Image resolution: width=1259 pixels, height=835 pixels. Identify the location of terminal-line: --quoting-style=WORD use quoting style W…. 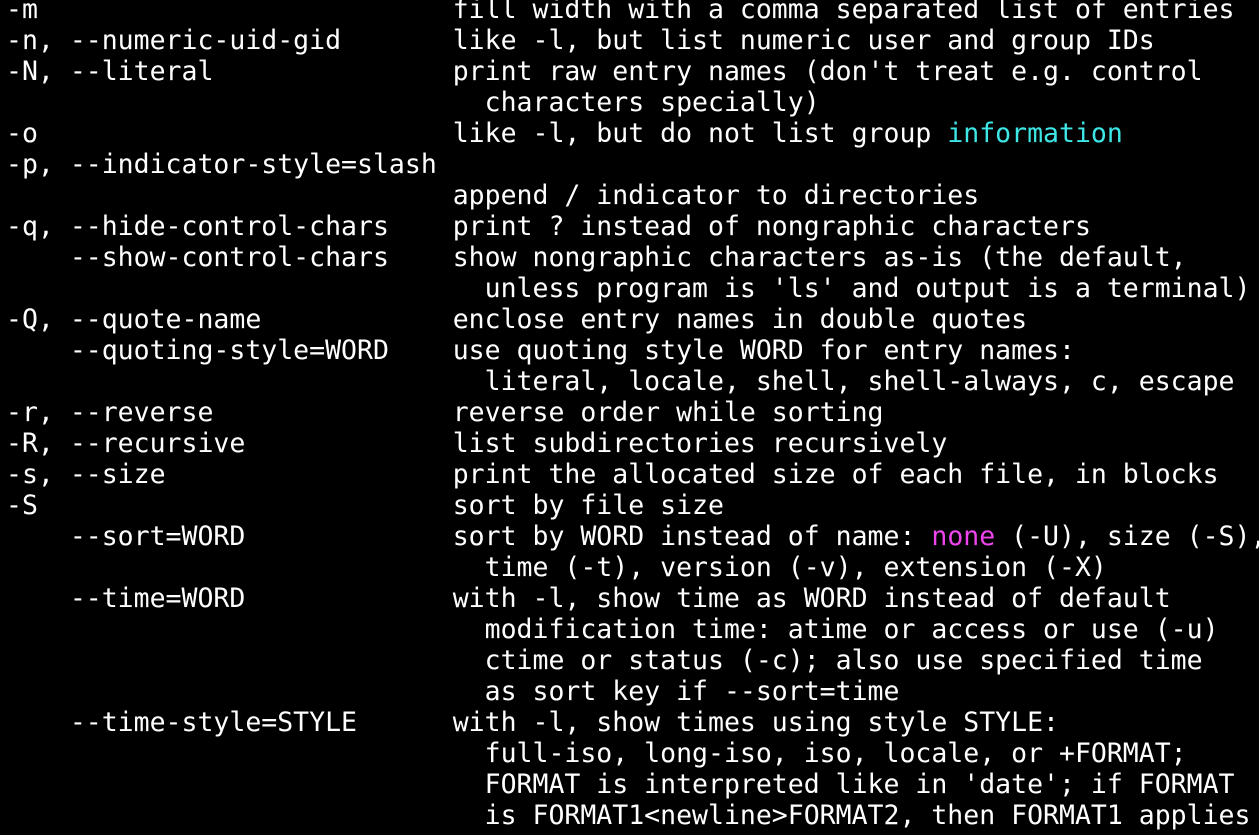
(632, 350).